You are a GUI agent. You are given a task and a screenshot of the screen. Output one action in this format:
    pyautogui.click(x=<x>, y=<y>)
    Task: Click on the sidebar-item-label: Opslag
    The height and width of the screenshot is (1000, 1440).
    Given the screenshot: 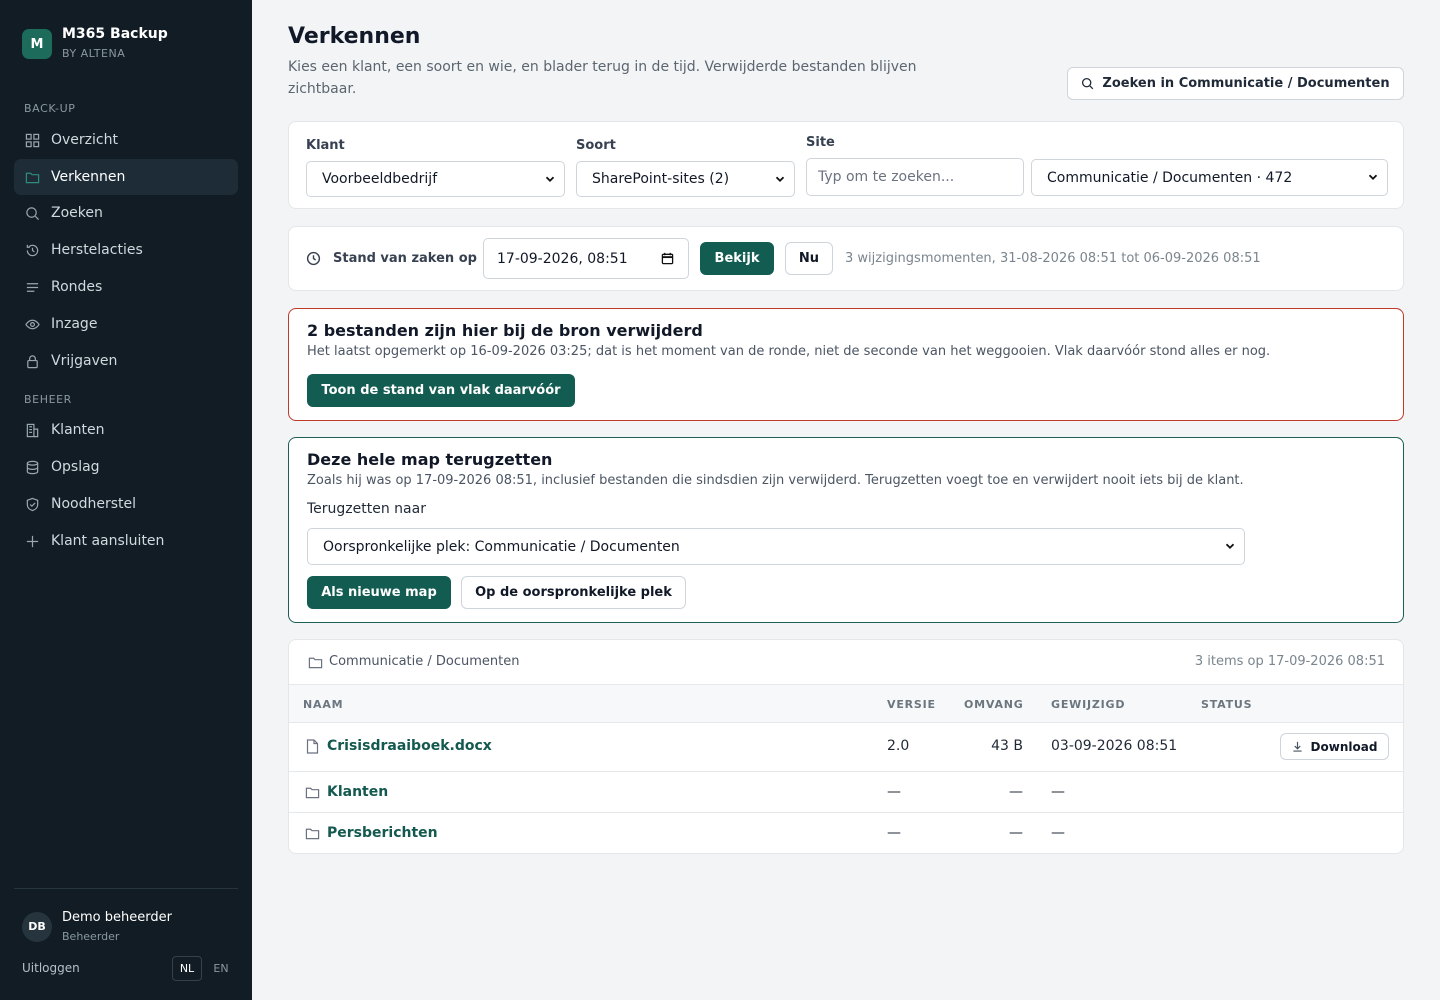 What is the action you would take?
    pyautogui.click(x=75, y=467)
    